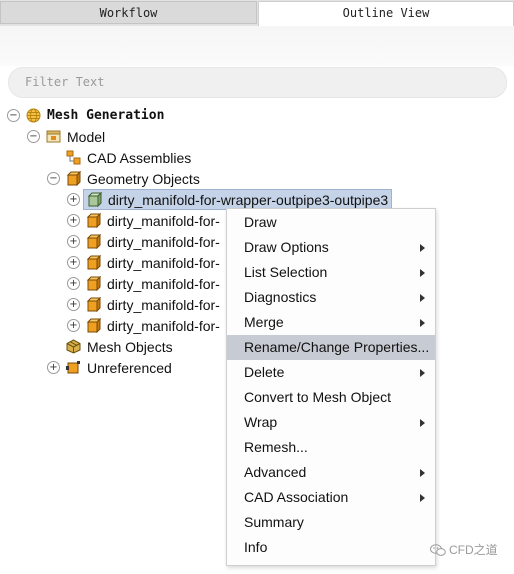 The height and width of the screenshot is (574, 514). Describe the element at coordinates (331, 547) in the screenshot. I see `menu-item-info: Info` at that location.